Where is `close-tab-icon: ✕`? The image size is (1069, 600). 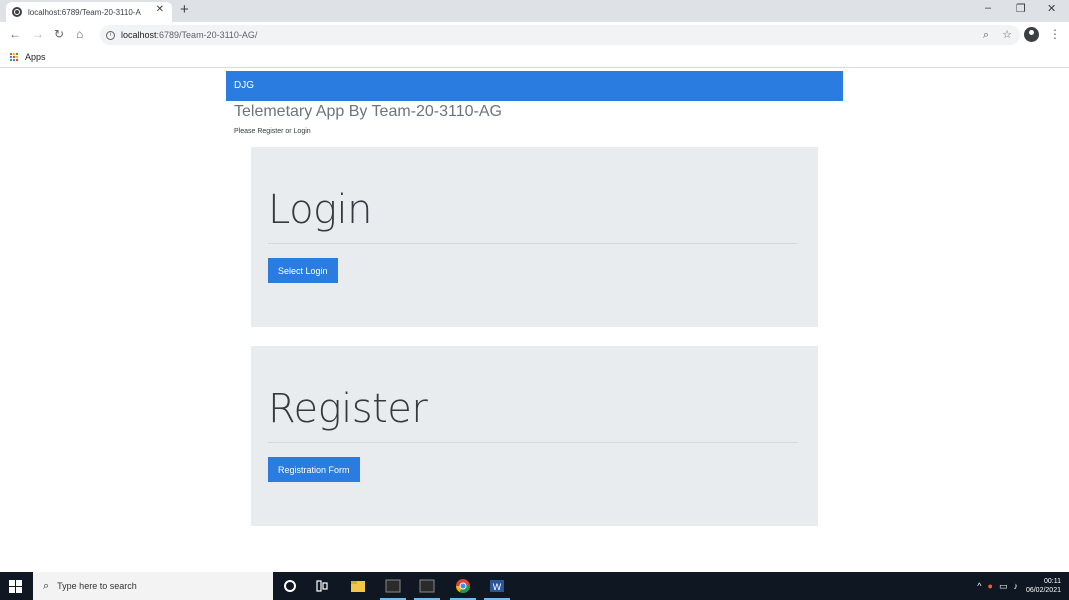 close-tab-icon: ✕ is located at coordinates (160, 9).